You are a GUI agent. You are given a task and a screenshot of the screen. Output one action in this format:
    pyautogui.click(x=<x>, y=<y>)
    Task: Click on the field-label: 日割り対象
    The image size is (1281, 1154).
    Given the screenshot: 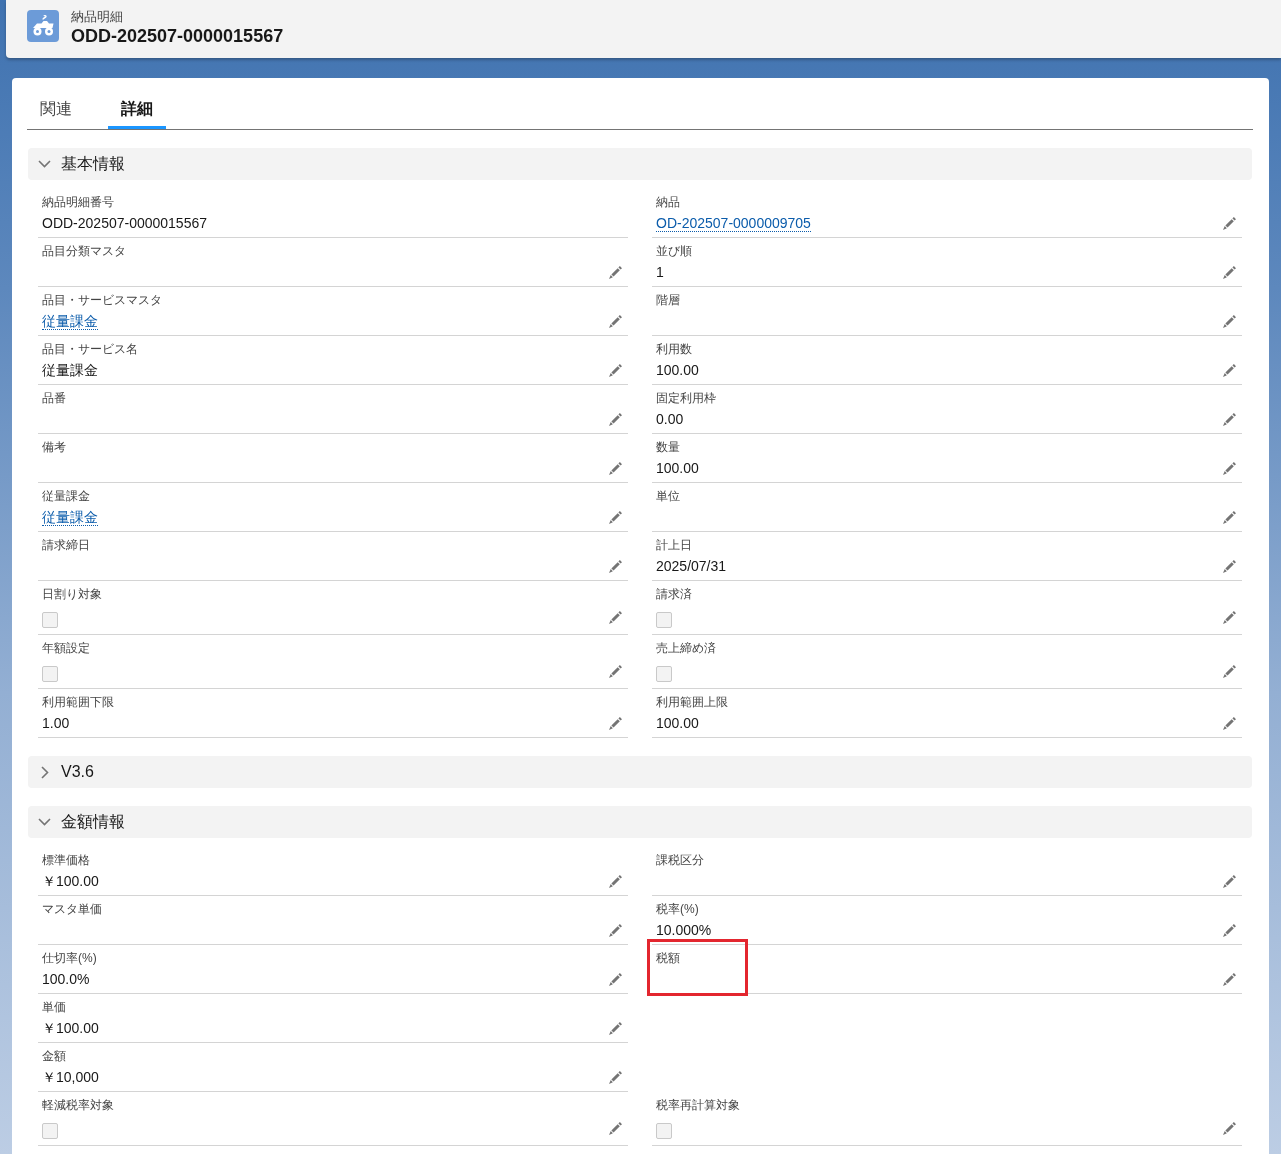 What is the action you would take?
    pyautogui.click(x=72, y=594)
    